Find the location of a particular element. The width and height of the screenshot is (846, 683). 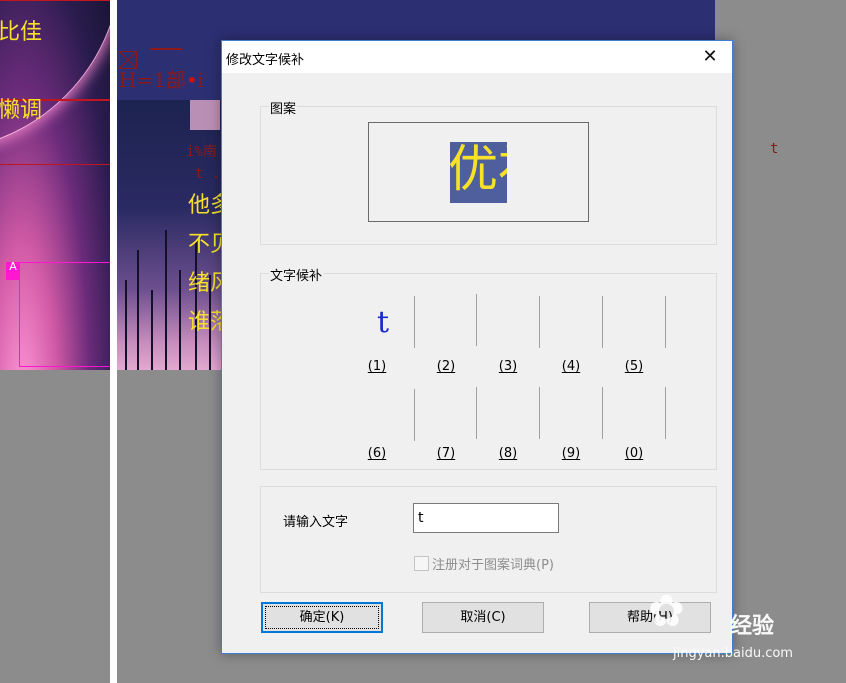

candidates-group-label: 文字候补 is located at coordinates (296, 274).